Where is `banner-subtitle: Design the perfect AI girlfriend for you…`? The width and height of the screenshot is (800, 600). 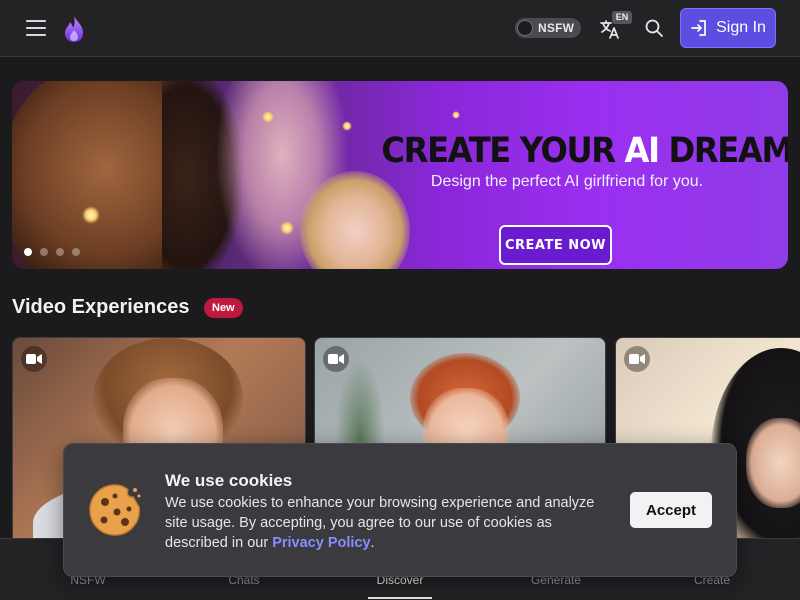 banner-subtitle: Design the perfect AI girlfriend for you… is located at coordinates (567, 181).